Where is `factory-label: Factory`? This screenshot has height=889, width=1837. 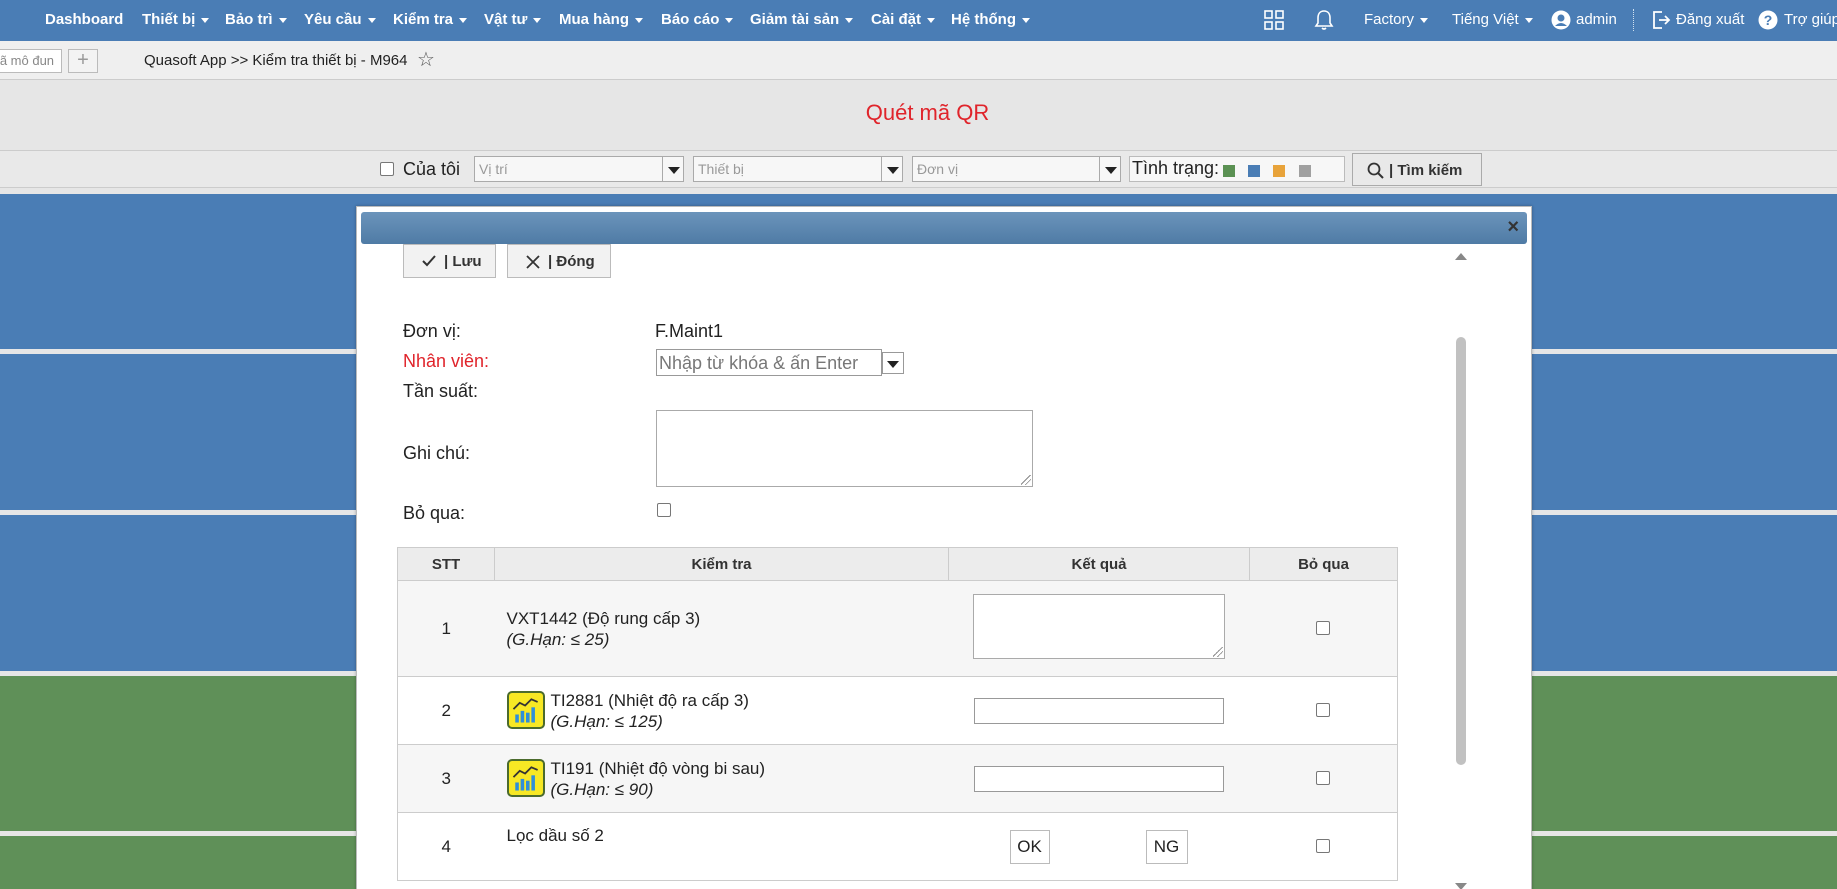 factory-label: Factory is located at coordinates (1389, 19).